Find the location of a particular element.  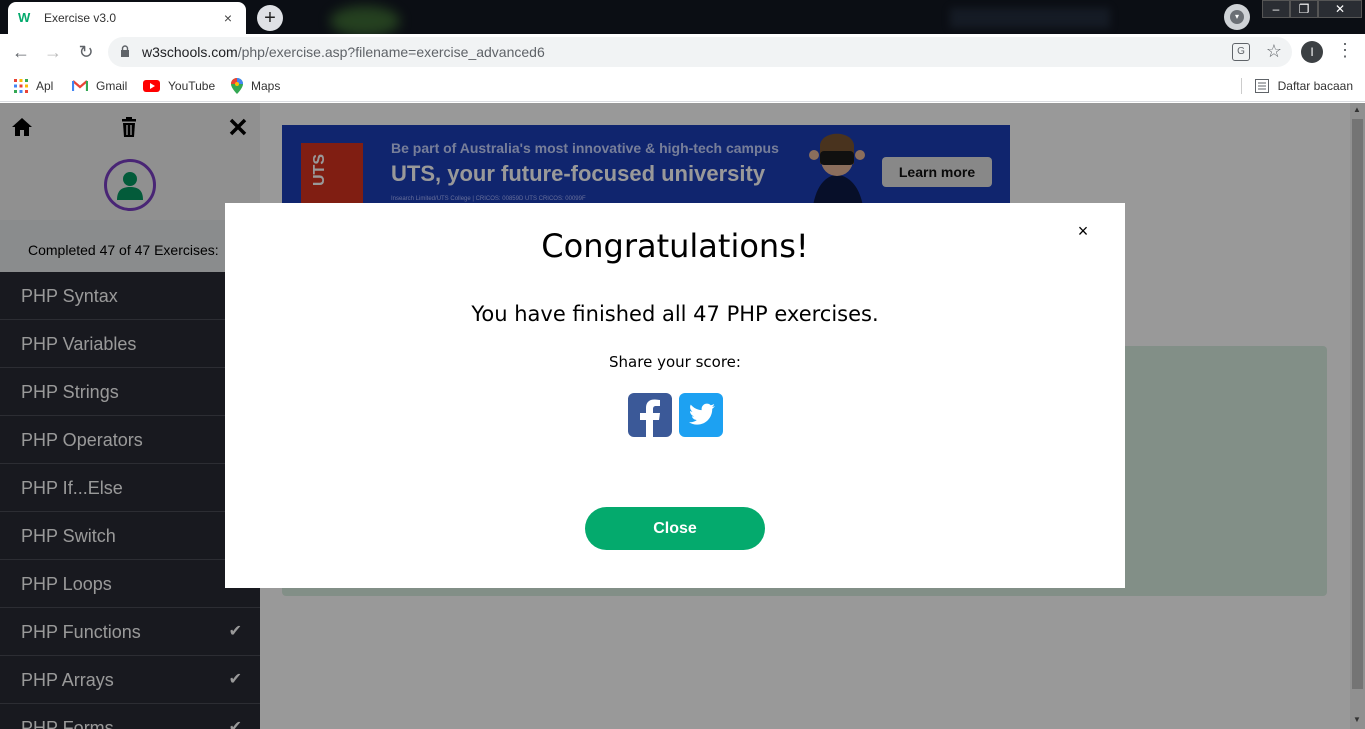

share-label: Share your score: is located at coordinates (675, 362).